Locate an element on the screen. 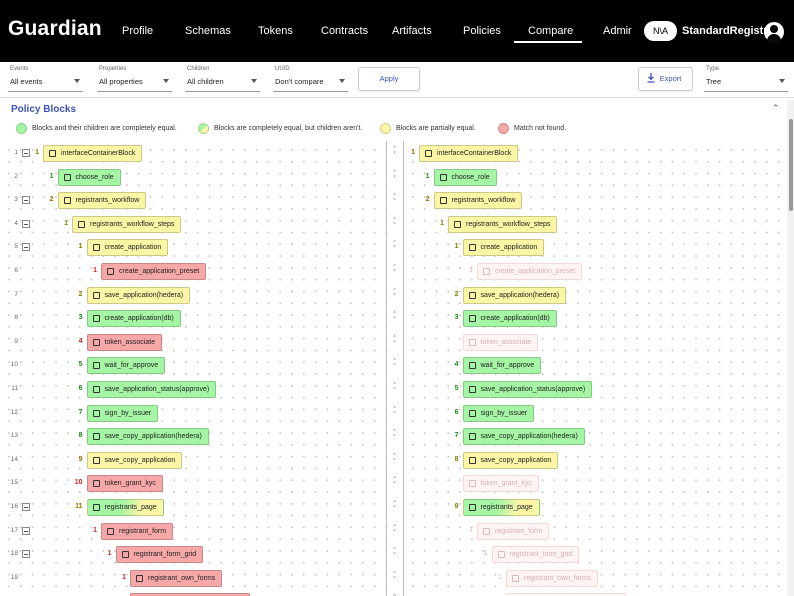 The height and width of the screenshot is (596, 794). nav-policies: Policies is located at coordinates (482, 31).